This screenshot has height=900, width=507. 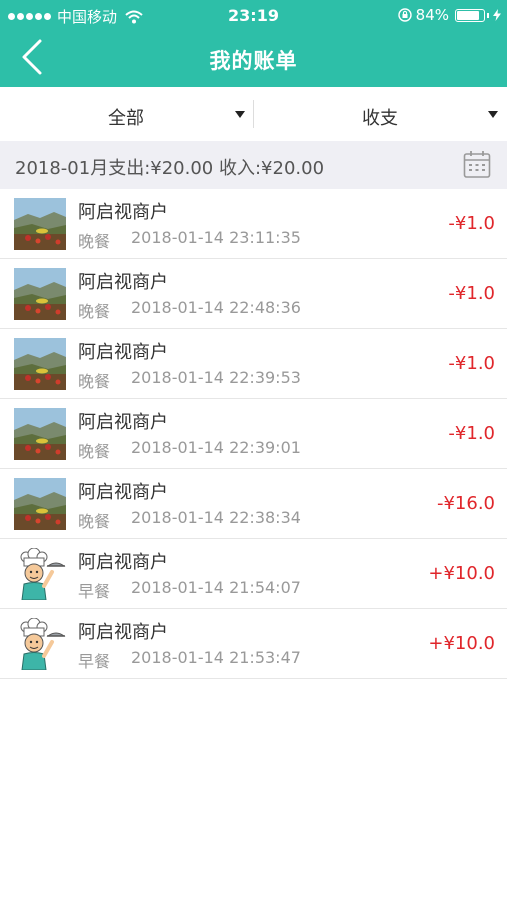 I want to click on type-filter-dropdown: 收支, so click(x=380, y=114).